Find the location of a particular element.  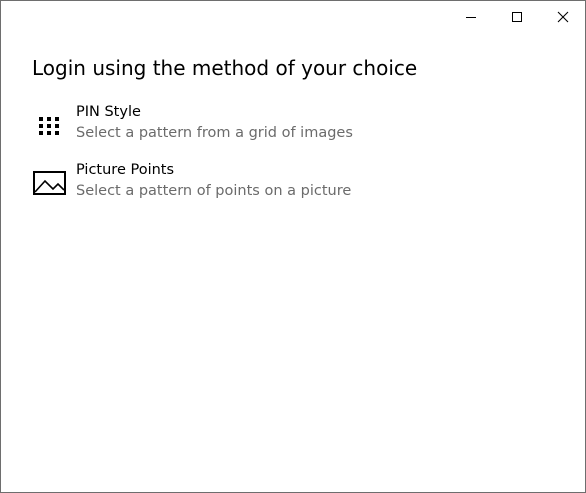

minimize-button is located at coordinates (471, 16).